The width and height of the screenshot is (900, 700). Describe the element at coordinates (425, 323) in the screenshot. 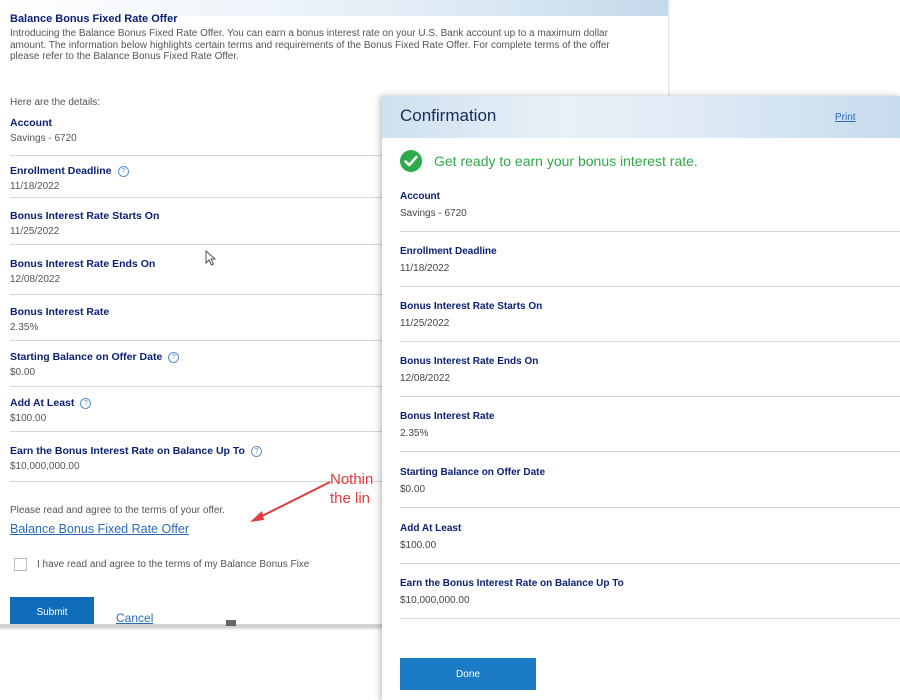

I see `field-value: 11/25/2022` at that location.